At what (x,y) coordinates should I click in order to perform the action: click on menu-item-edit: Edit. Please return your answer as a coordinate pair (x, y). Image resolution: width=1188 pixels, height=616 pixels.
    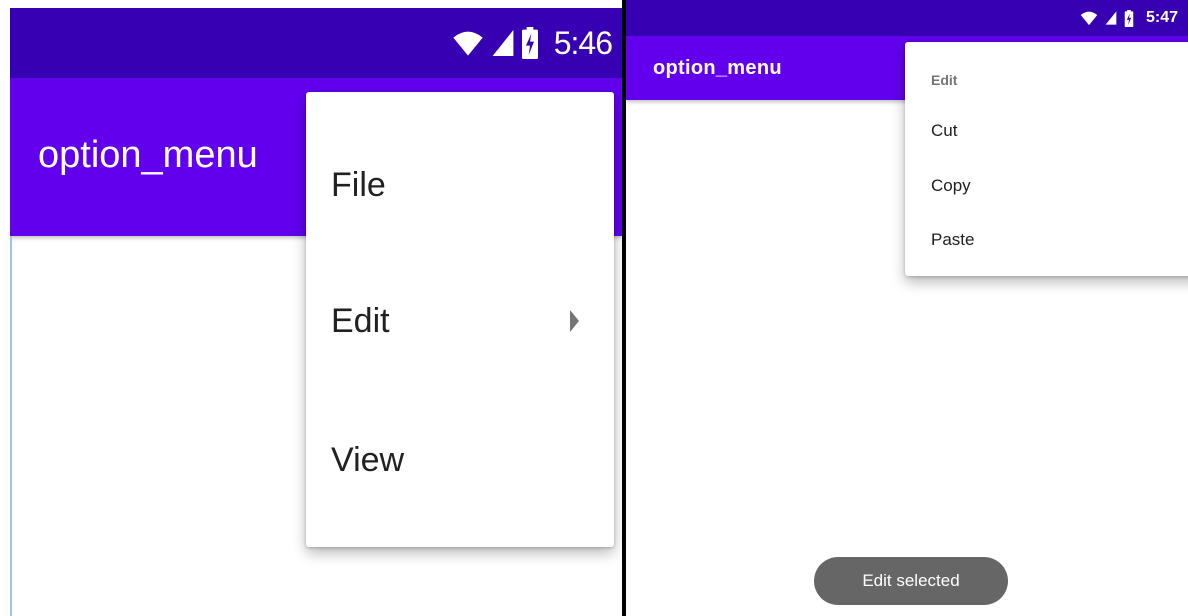
    Looking at the image, I should click on (460, 321).